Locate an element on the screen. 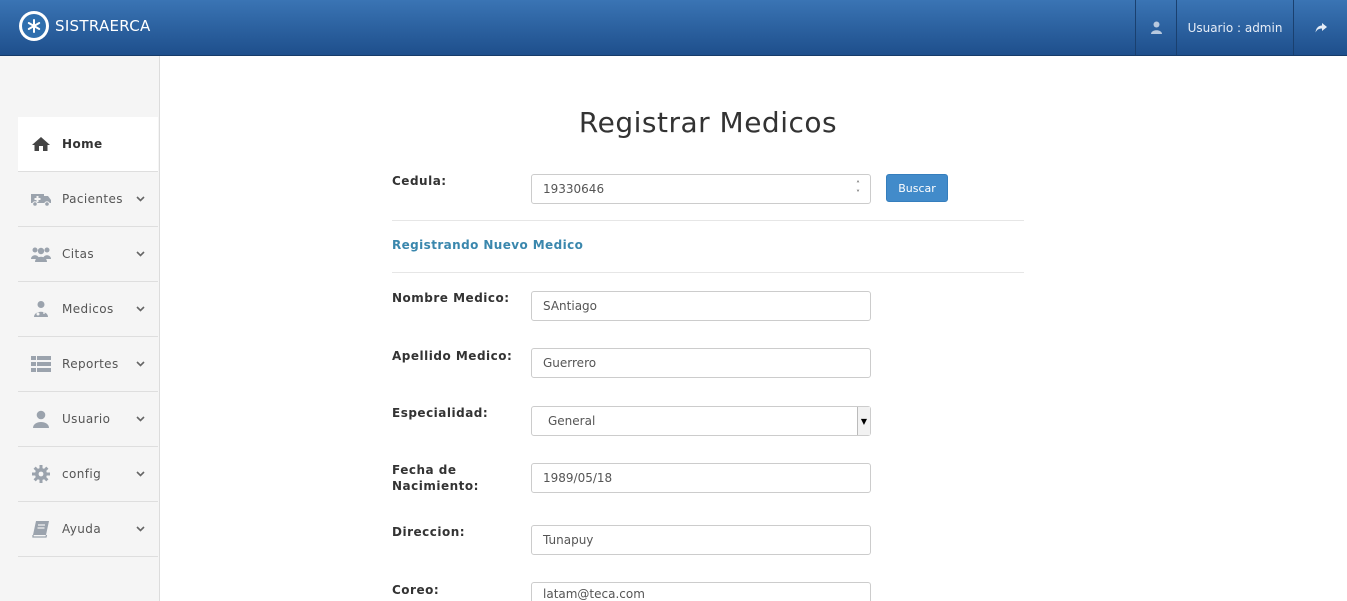 Image resolution: width=1347 pixels, height=601 pixels. sidebar-item-usuario: Usuario is located at coordinates (88, 419).